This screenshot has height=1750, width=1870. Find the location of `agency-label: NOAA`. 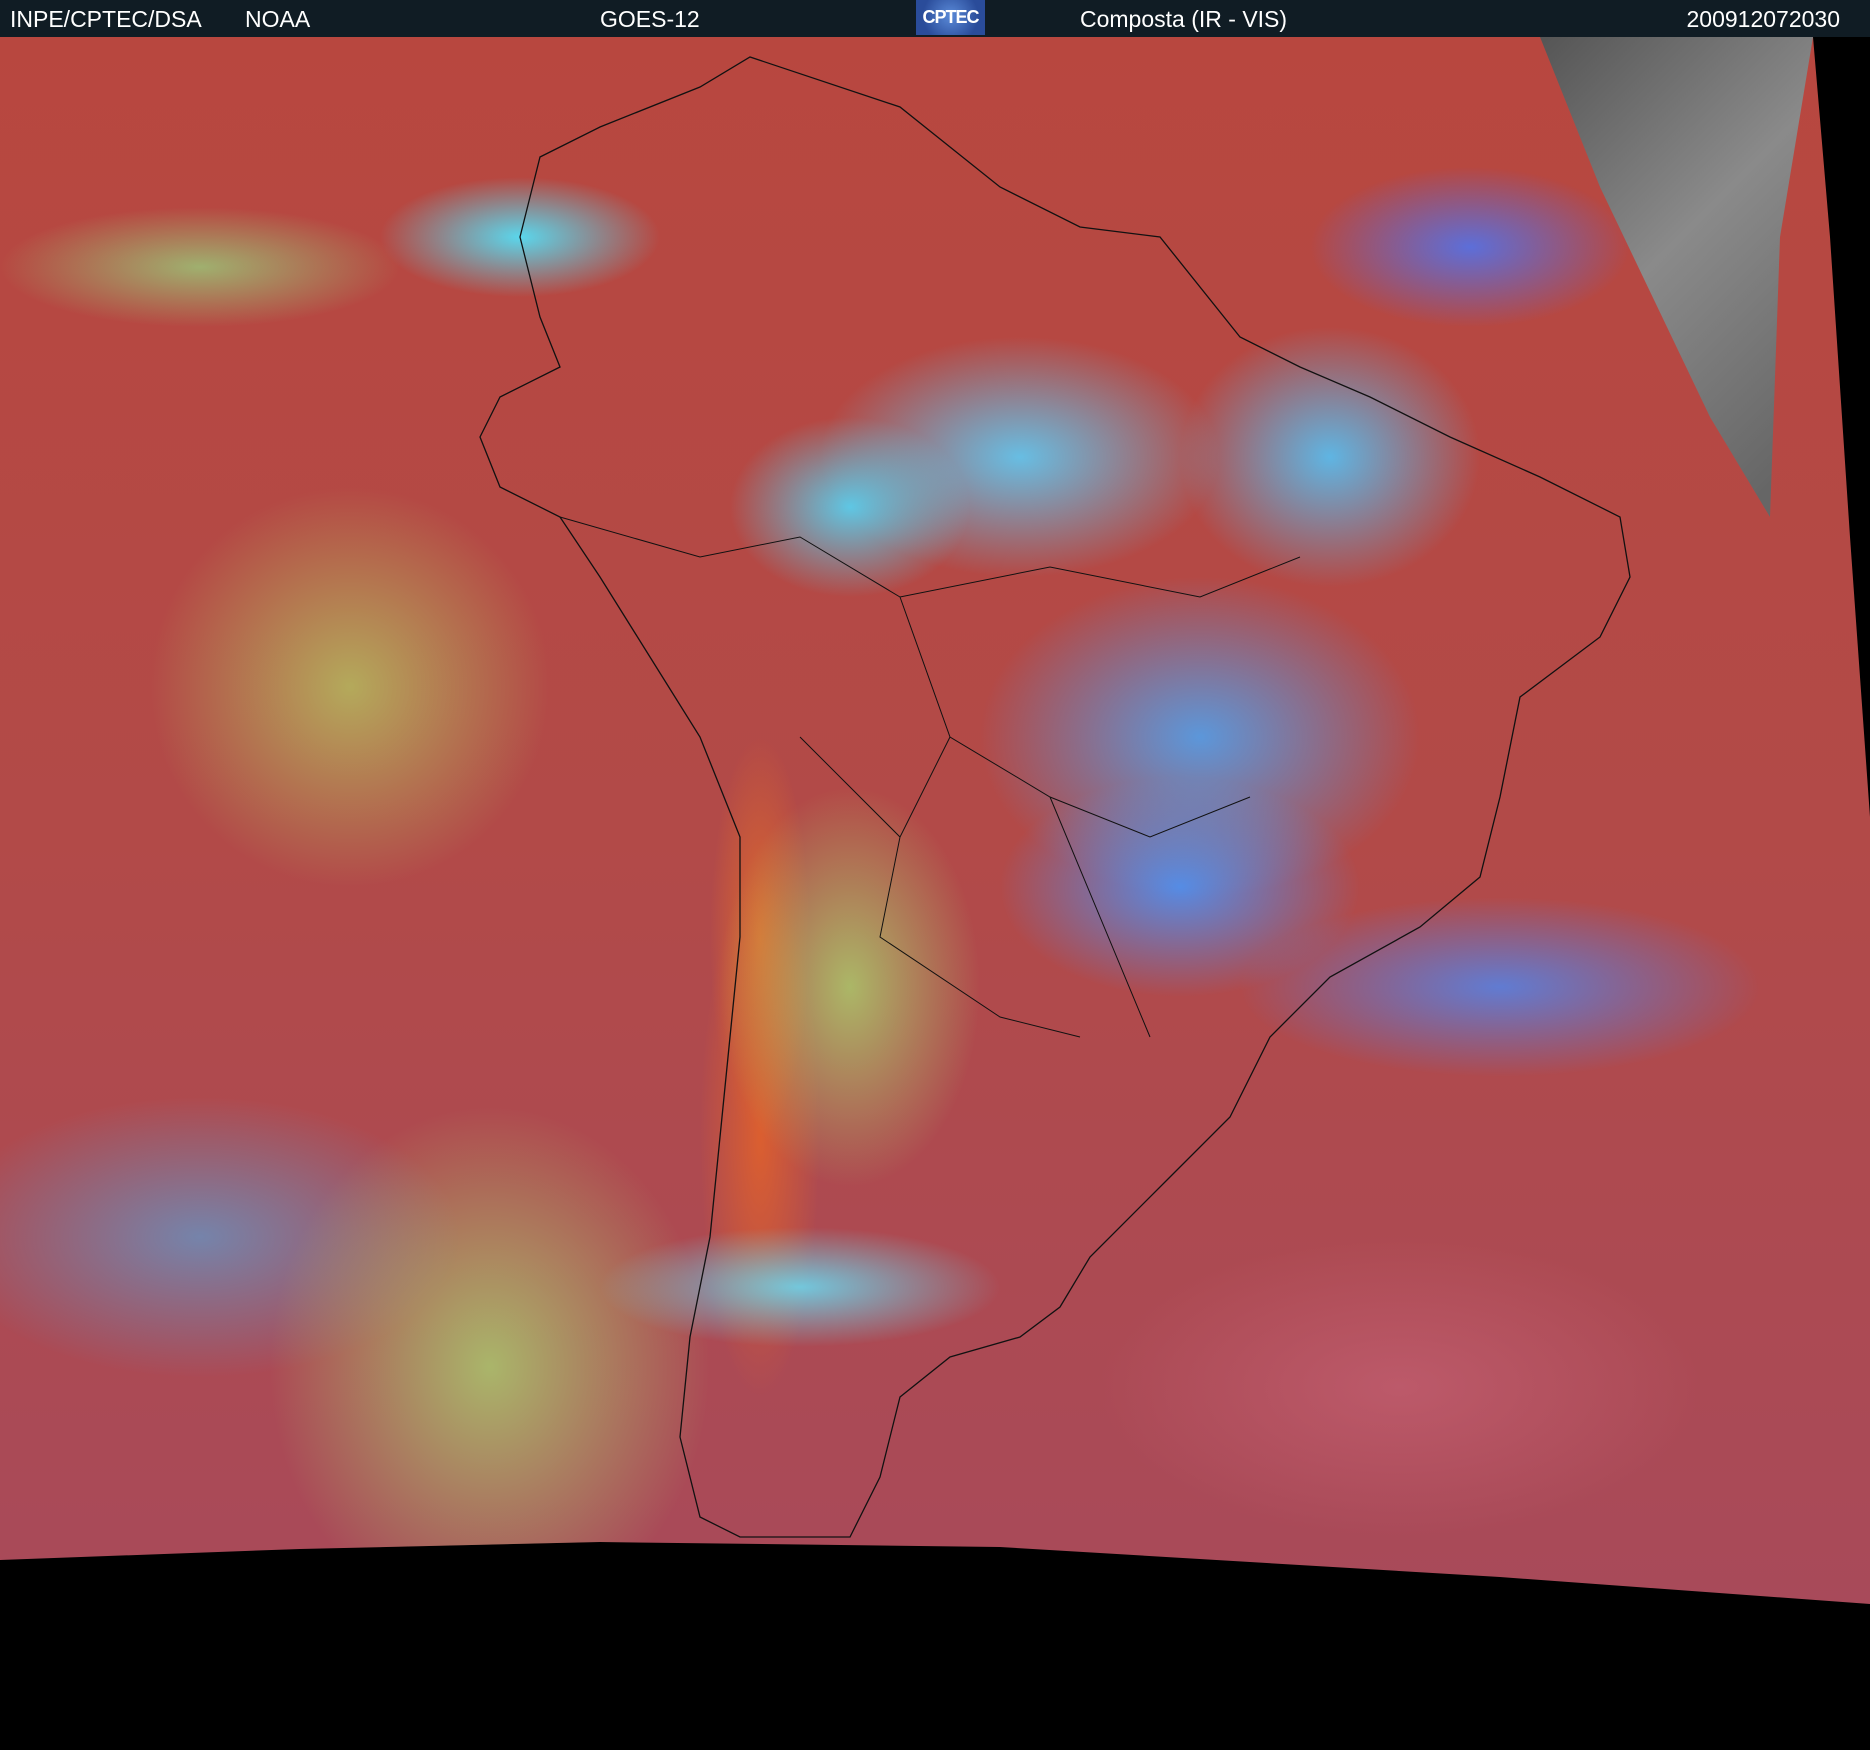

agency-label: NOAA is located at coordinates (278, 19).